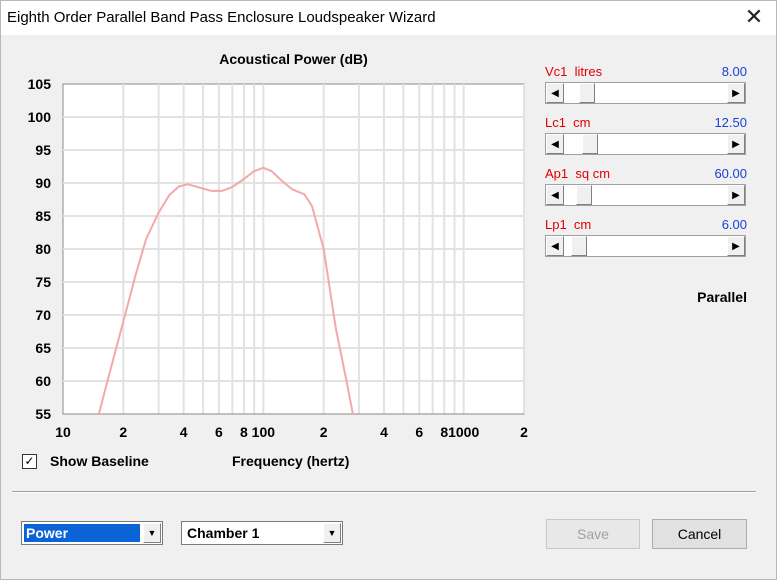 This screenshot has height=580, width=777. Describe the element at coordinates (291, 461) in the screenshot. I see `x-axis-title: Frequency (hertz)` at that location.